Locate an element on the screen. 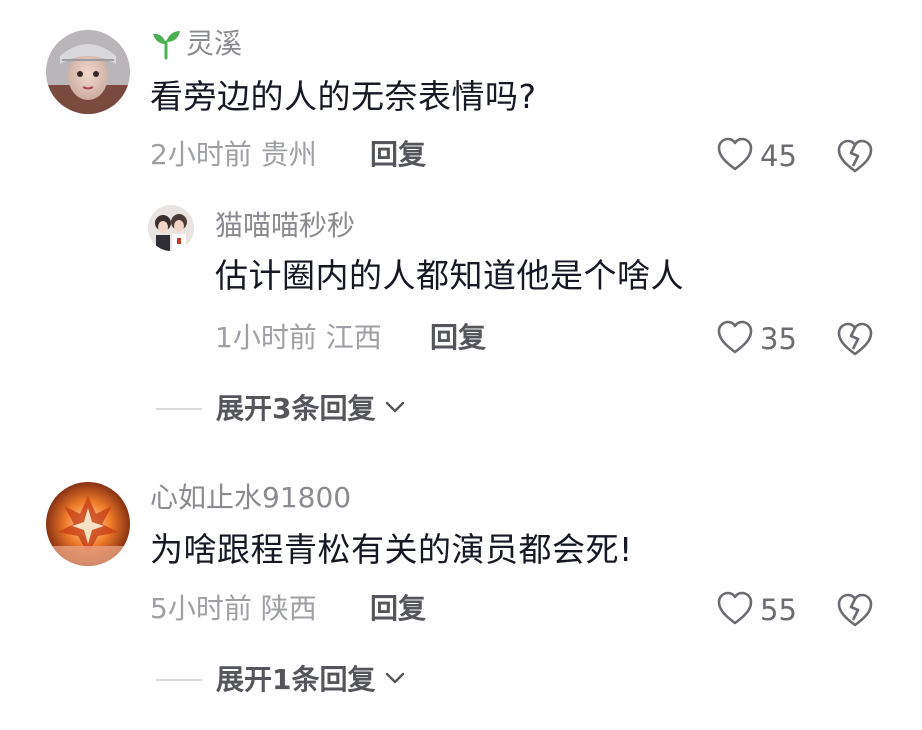 This screenshot has width=922, height=730. expand-replies-label: 展开1条回复 is located at coordinates (296, 679).